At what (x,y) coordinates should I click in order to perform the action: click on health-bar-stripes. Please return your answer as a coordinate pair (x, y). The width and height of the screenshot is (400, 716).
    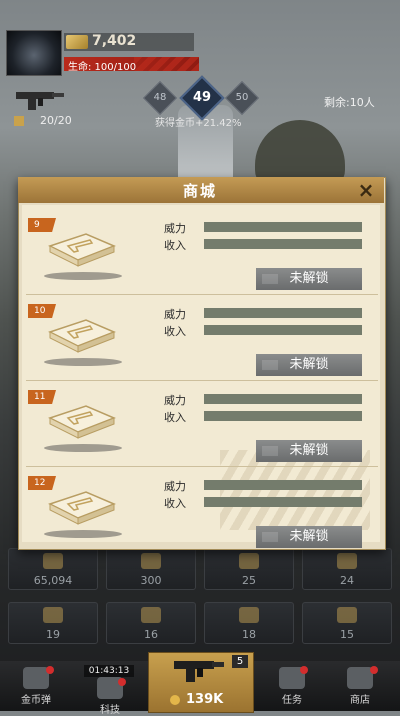
    Looking at the image, I should click on (166, 64).